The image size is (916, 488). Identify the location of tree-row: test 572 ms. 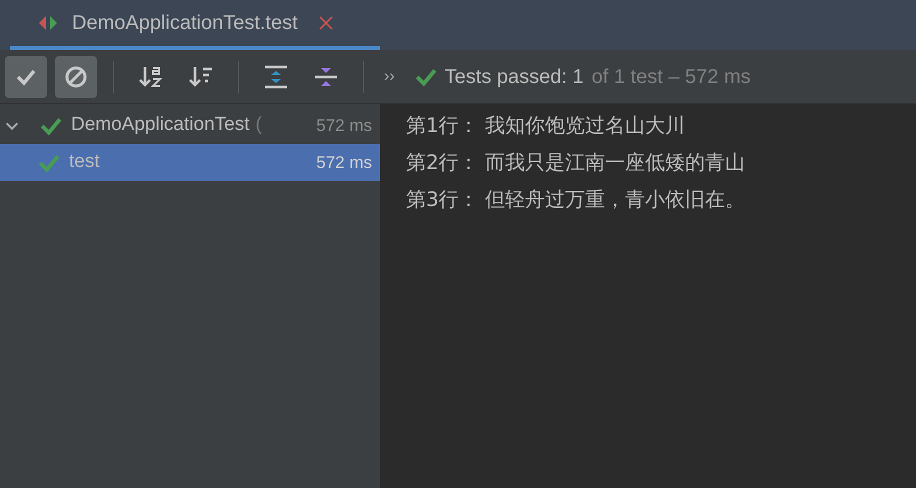
(190, 162).